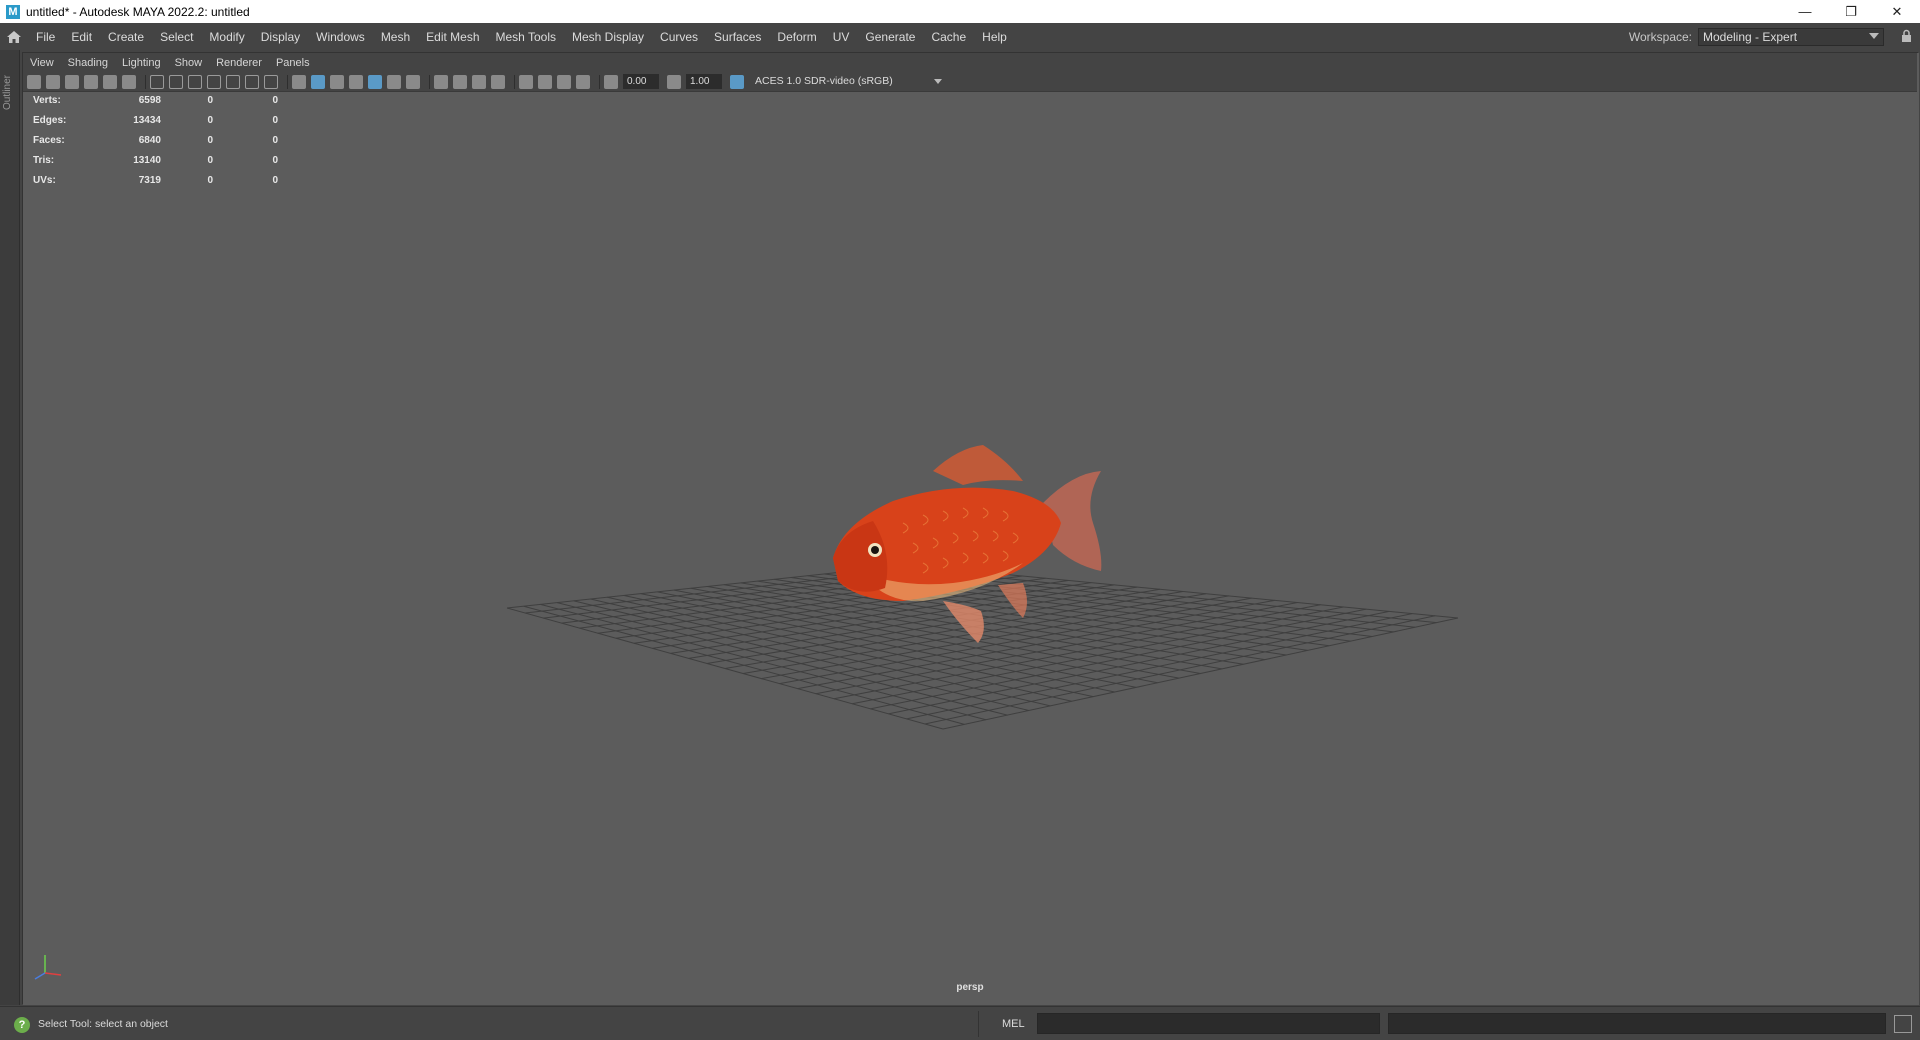 The height and width of the screenshot is (1040, 1920). What do you see at coordinates (53, 81) in the screenshot?
I see `camera-attributes-icon` at bounding box center [53, 81].